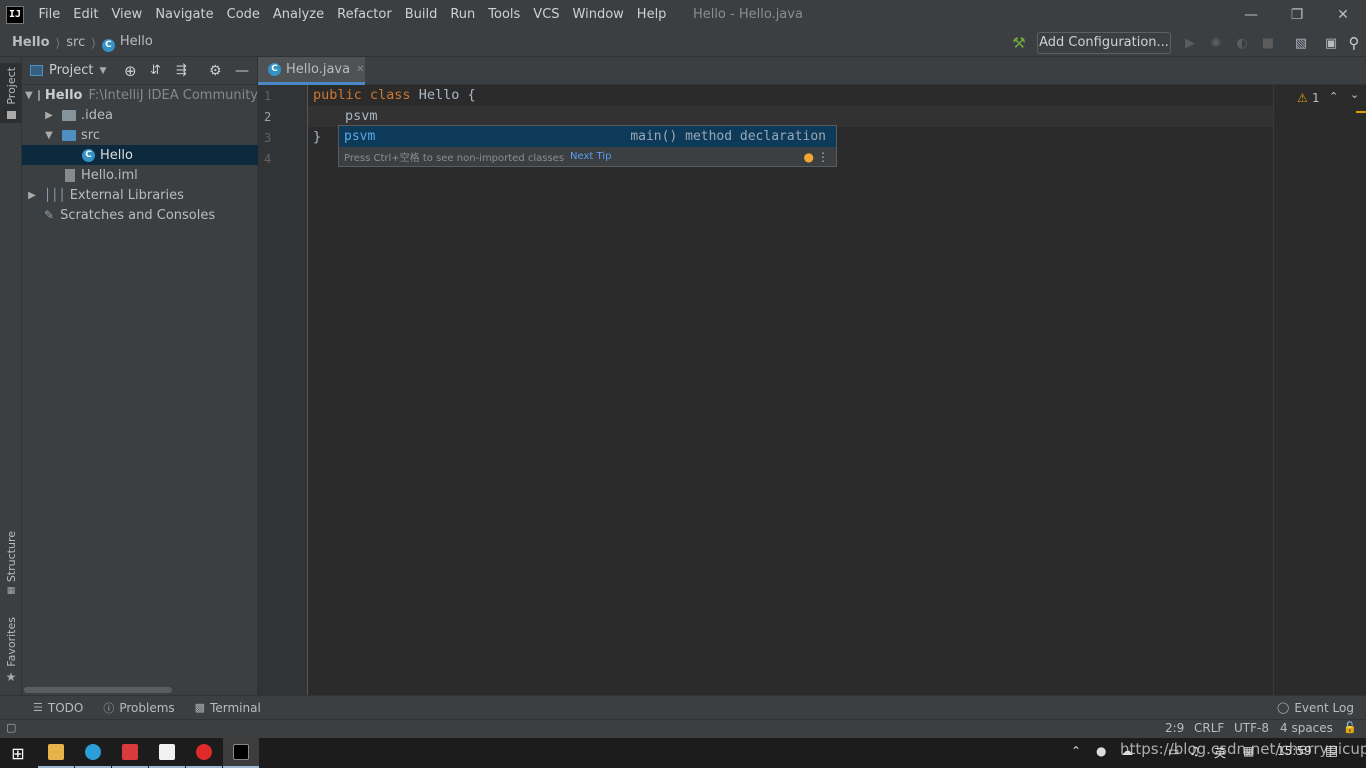 The image size is (1366, 768). Describe the element at coordinates (235, 707) in the screenshot. I see `terminal-label: Terminal` at that location.